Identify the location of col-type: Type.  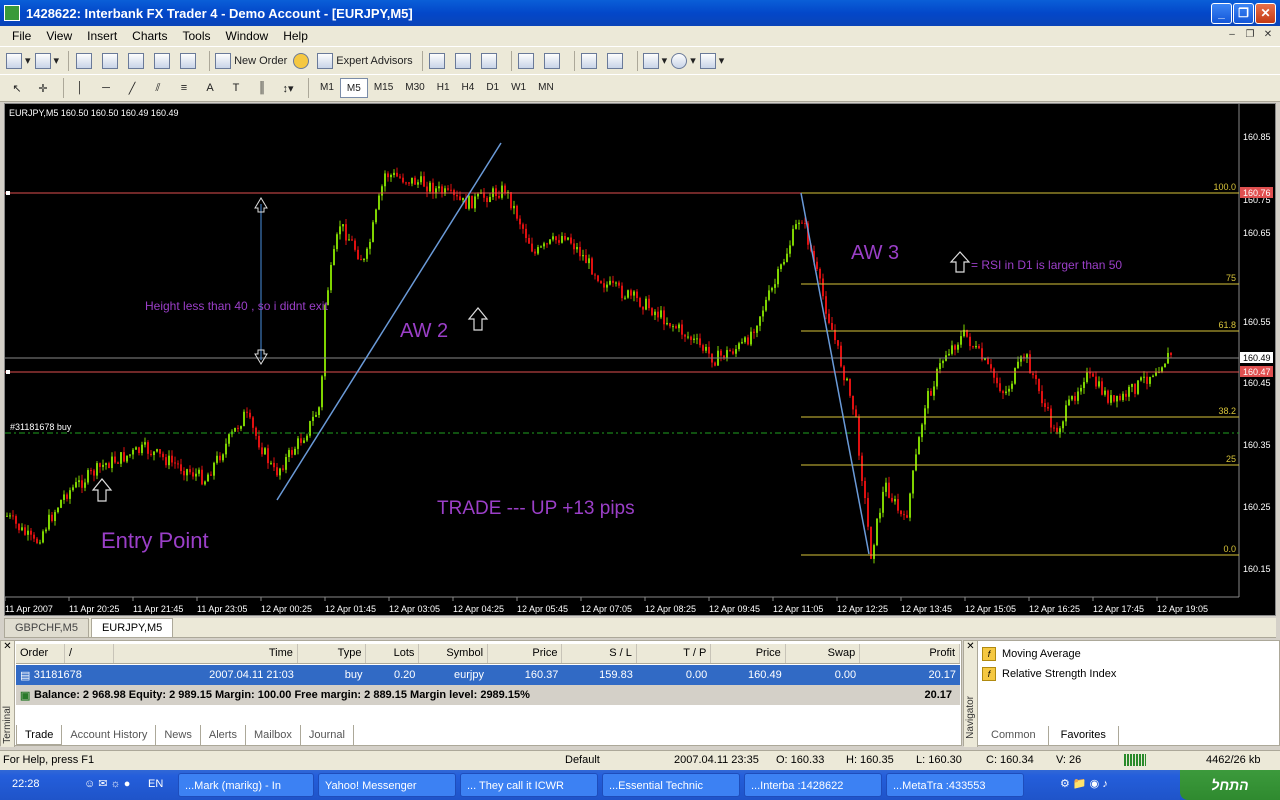
(332, 653).